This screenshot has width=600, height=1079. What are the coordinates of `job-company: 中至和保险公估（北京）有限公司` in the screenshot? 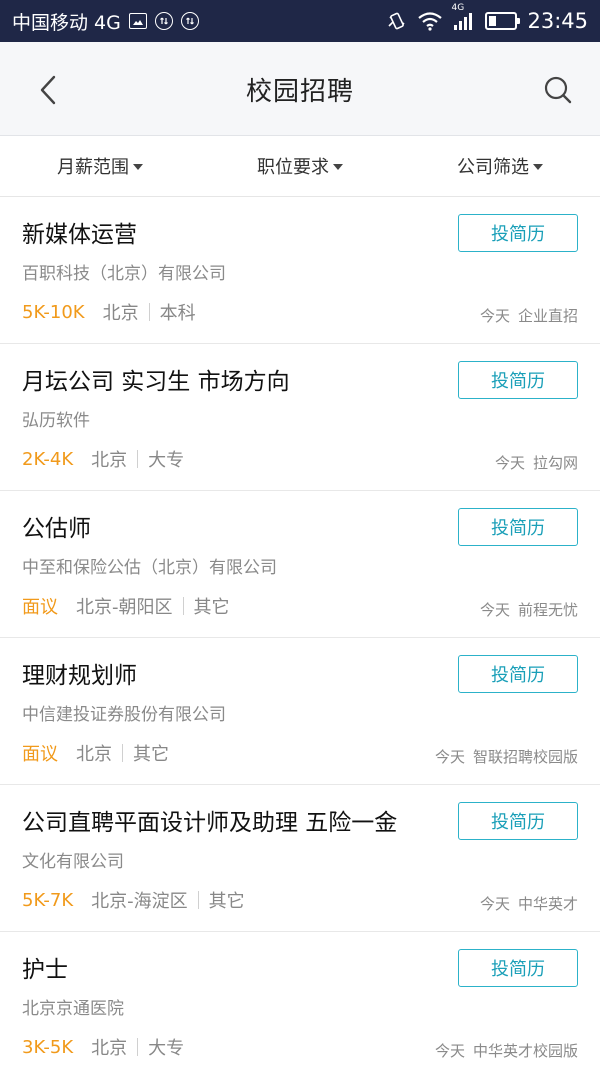 It's located at (149, 568).